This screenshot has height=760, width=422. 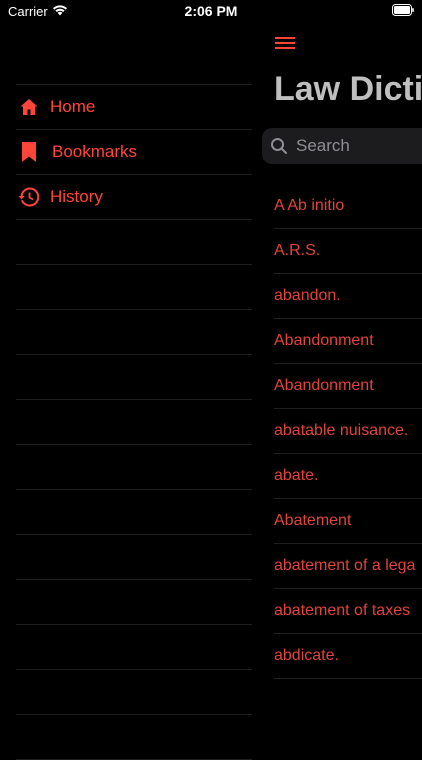 I want to click on hamburger-menu-icon, so click(x=285, y=43).